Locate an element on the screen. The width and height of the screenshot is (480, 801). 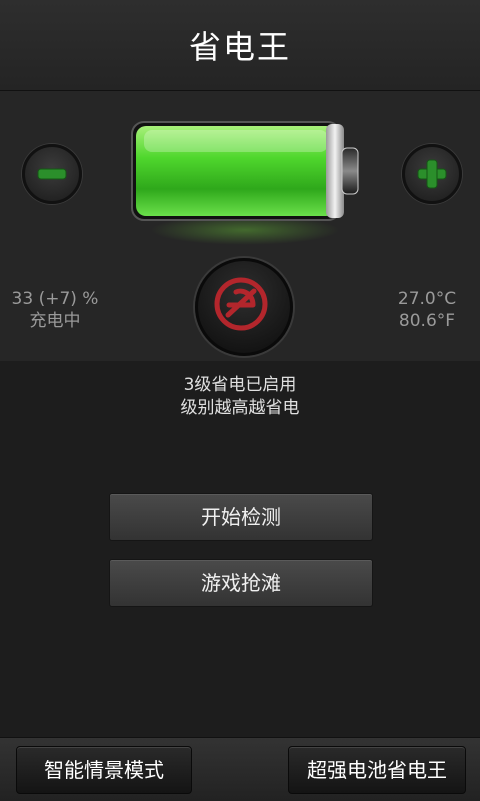
minus-icon is located at coordinates (52, 174).